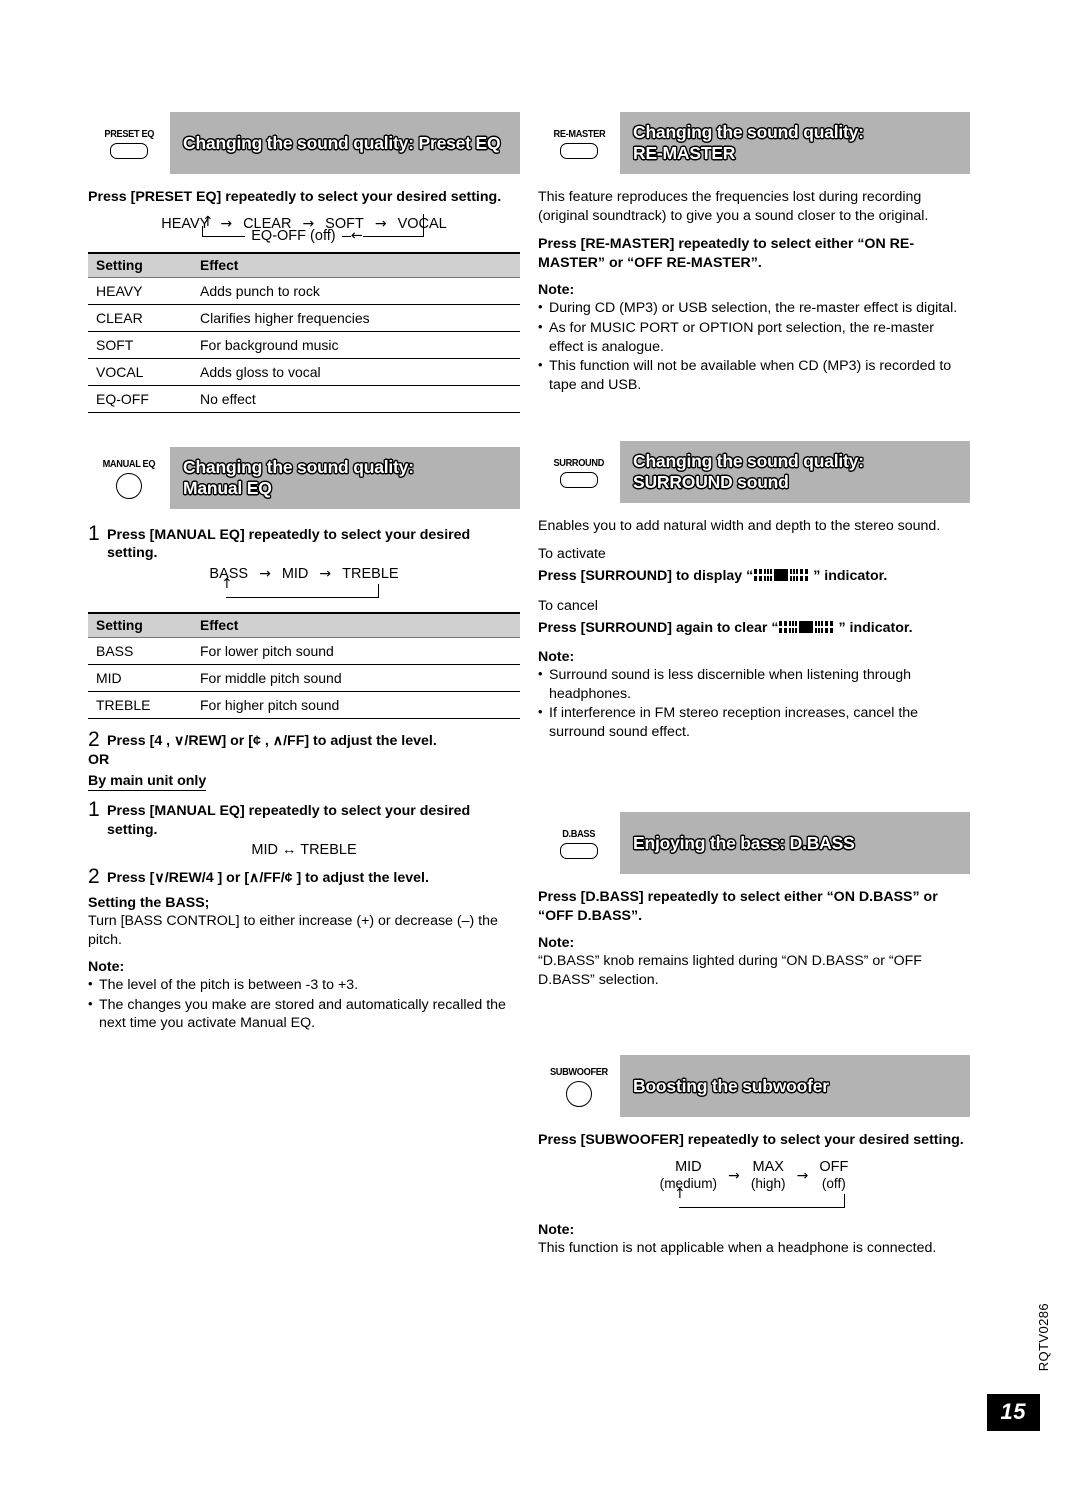  I want to click on table-cell-effect: For higher pitch sound, so click(356, 705).